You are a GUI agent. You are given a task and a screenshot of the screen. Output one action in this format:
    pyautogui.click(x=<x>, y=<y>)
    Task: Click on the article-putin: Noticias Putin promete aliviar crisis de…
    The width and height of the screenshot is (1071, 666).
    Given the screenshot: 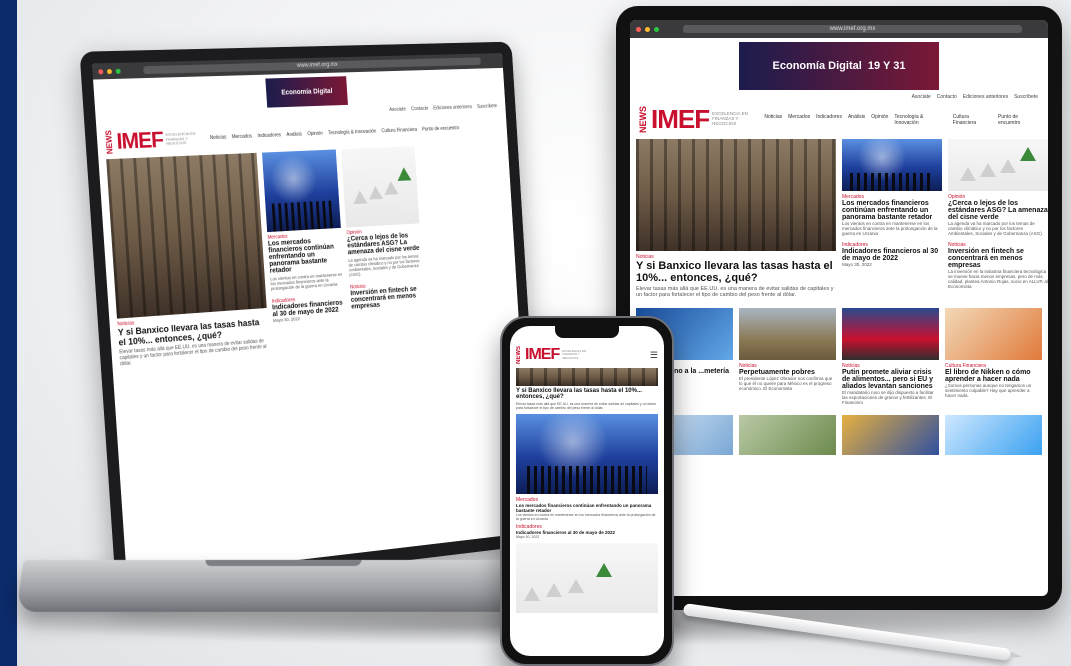 What is the action you would take?
    pyautogui.click(x=890, y=356)
    